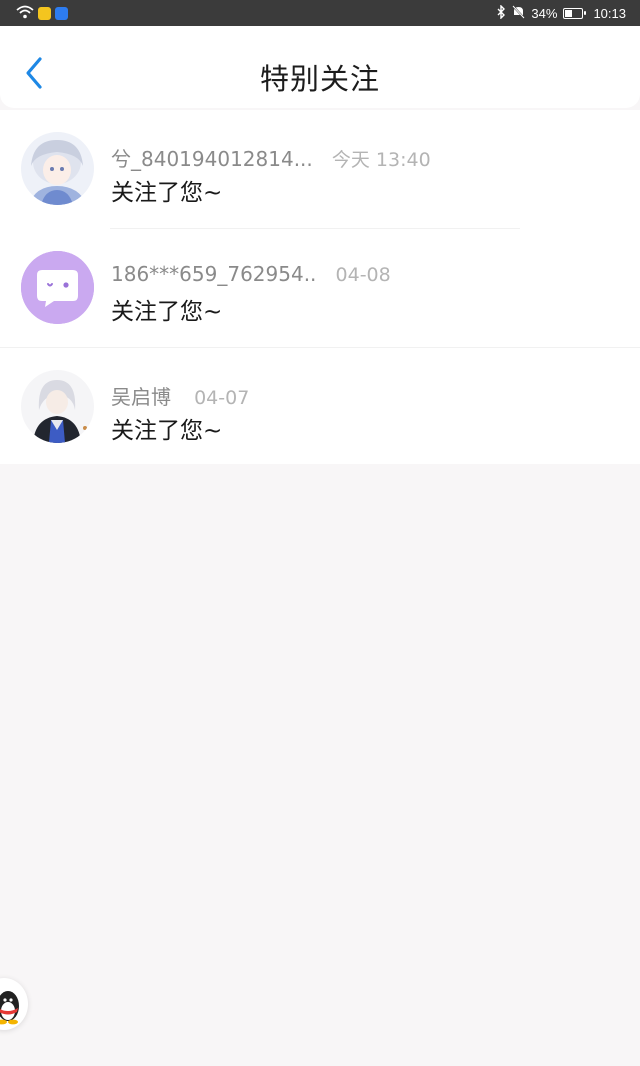 Image resolution: width=640 pixels, height=1066 pixels. What do you see at coordinates (381, 160) in the screenshot?
I see `timestamp: 今天 13:40` at bounding box center [381, 160].